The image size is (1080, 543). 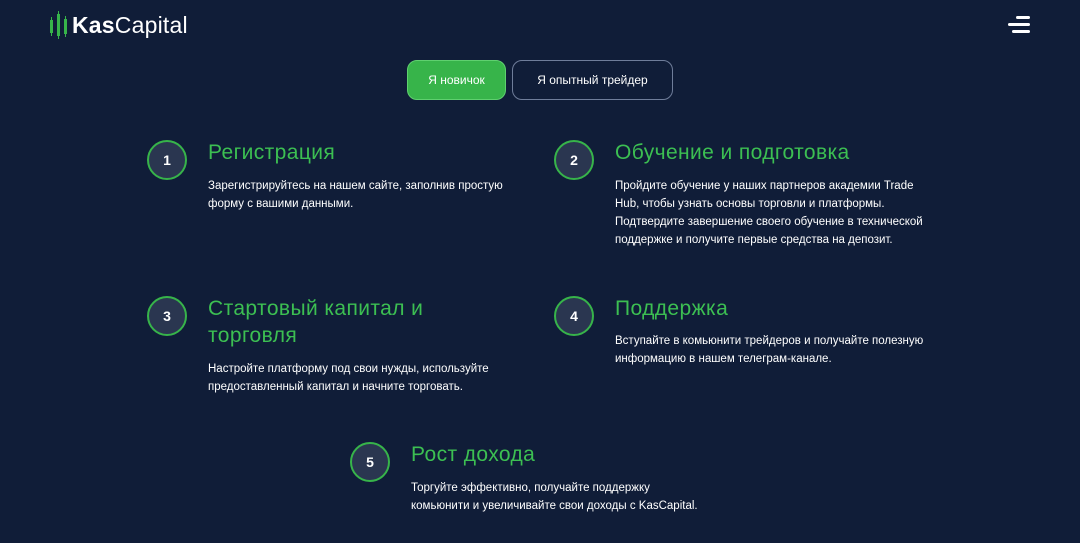 What do you see at coordinates (151, 25) in the screenshot?
I see `logo-text-regular: Capital` at bounding box center [151, 25].